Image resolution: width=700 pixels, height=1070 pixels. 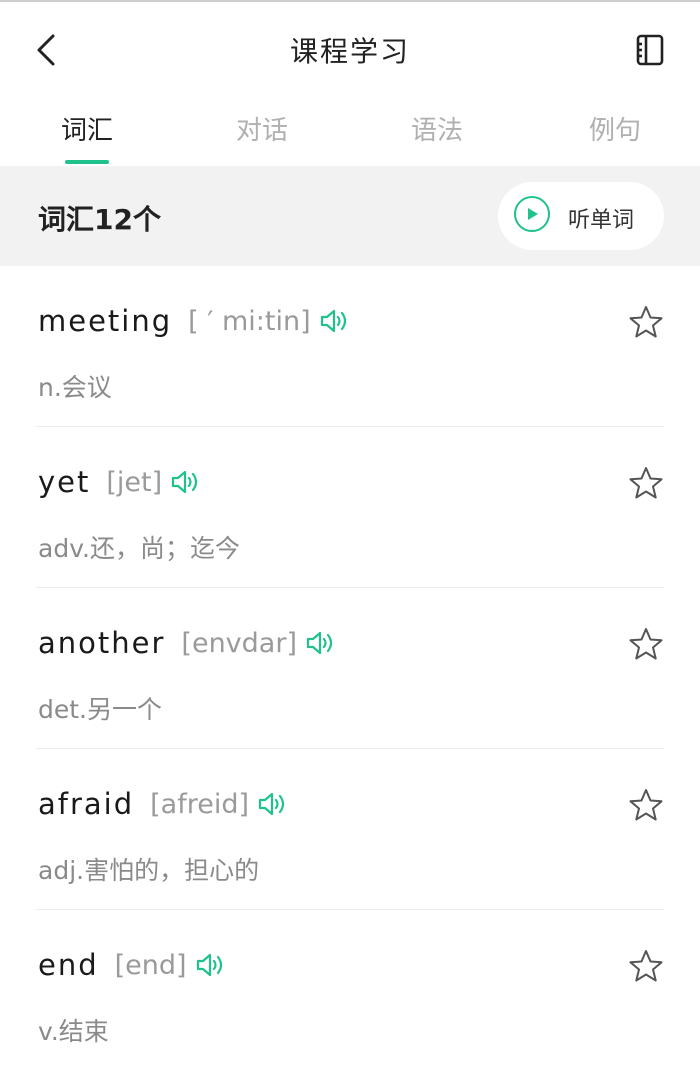 I want to click on word-text: meeting, so click(x=105, y=321).